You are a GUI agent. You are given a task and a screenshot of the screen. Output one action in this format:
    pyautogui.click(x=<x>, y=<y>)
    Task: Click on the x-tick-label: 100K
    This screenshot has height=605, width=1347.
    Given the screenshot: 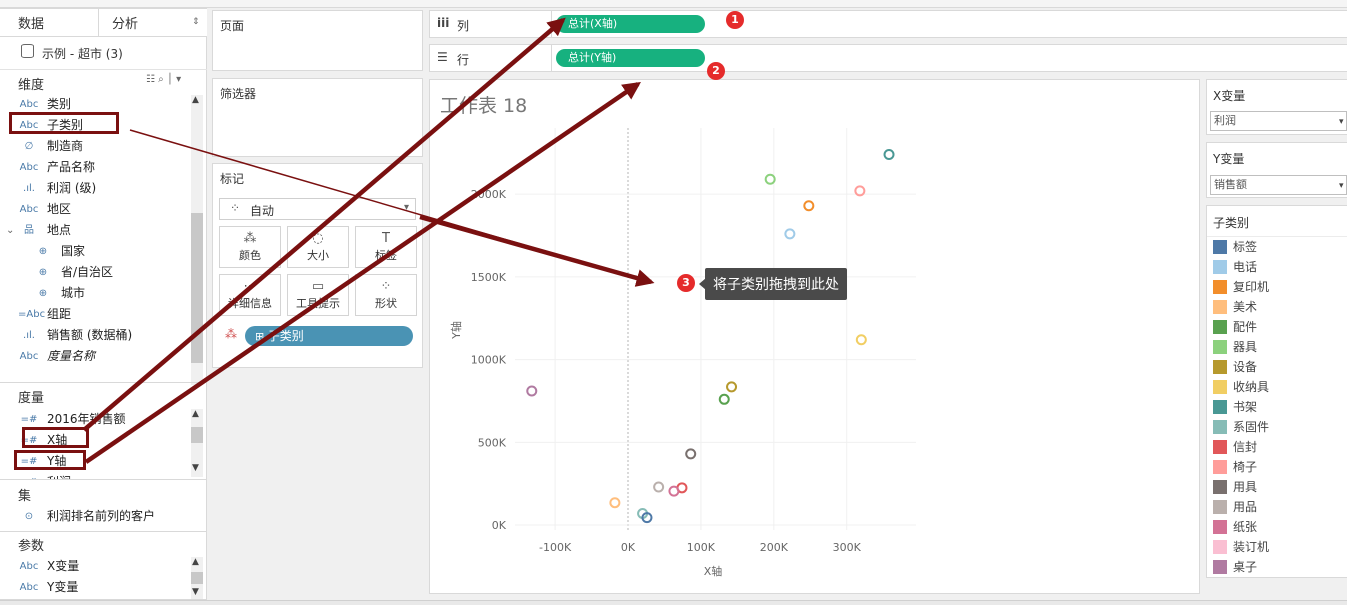 What is the action you would take?
    pyautogui.click(x=701, y=547)
    